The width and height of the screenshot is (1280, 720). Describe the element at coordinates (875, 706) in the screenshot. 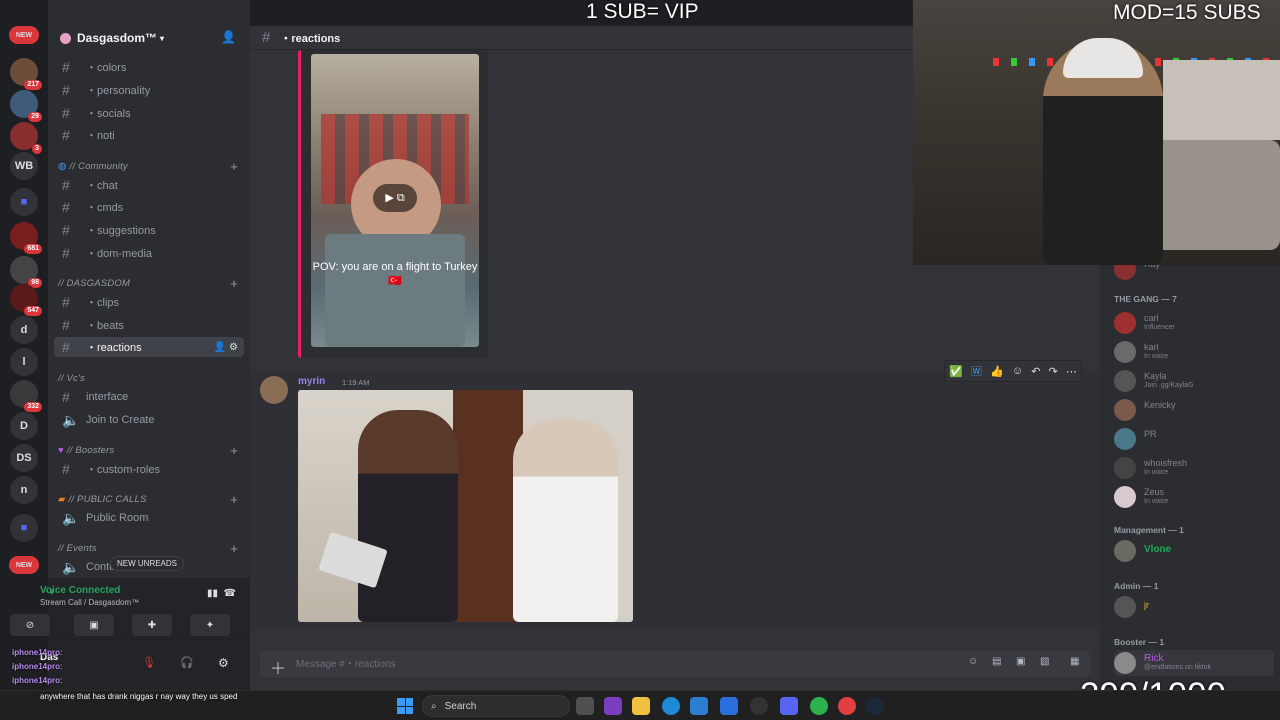

I see `steam-icon` at that location.